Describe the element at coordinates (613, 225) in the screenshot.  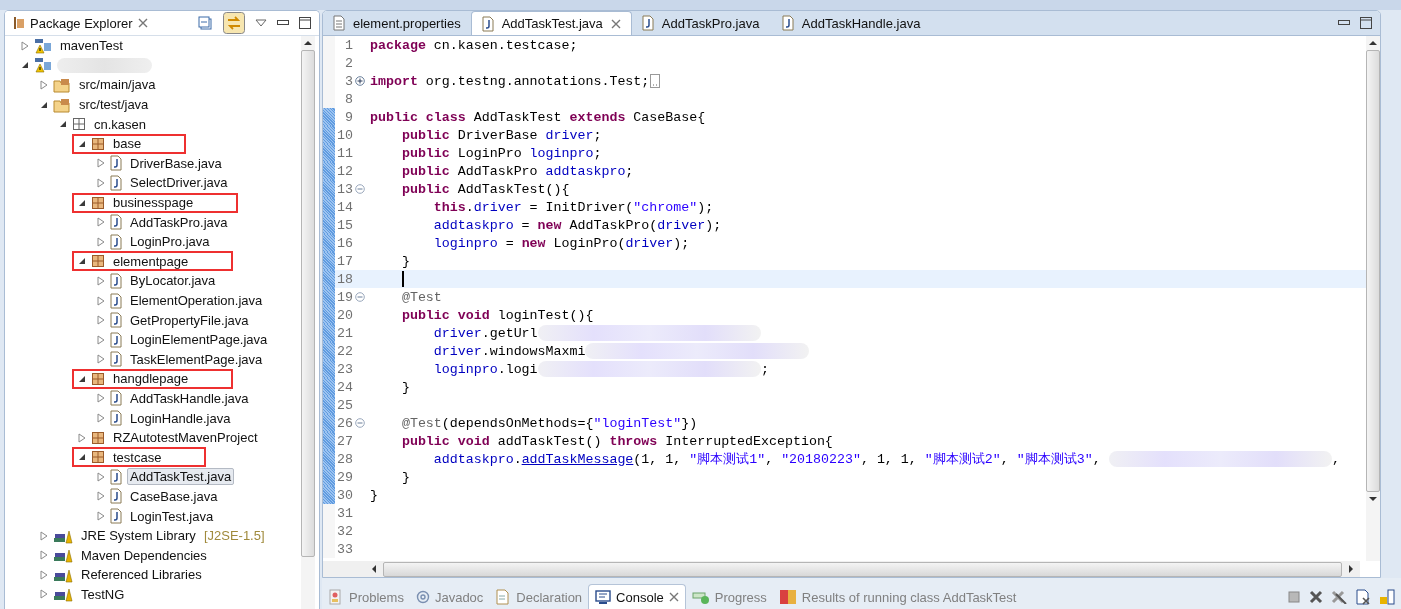
I see `code-token: AddTaskPro(` at that location.